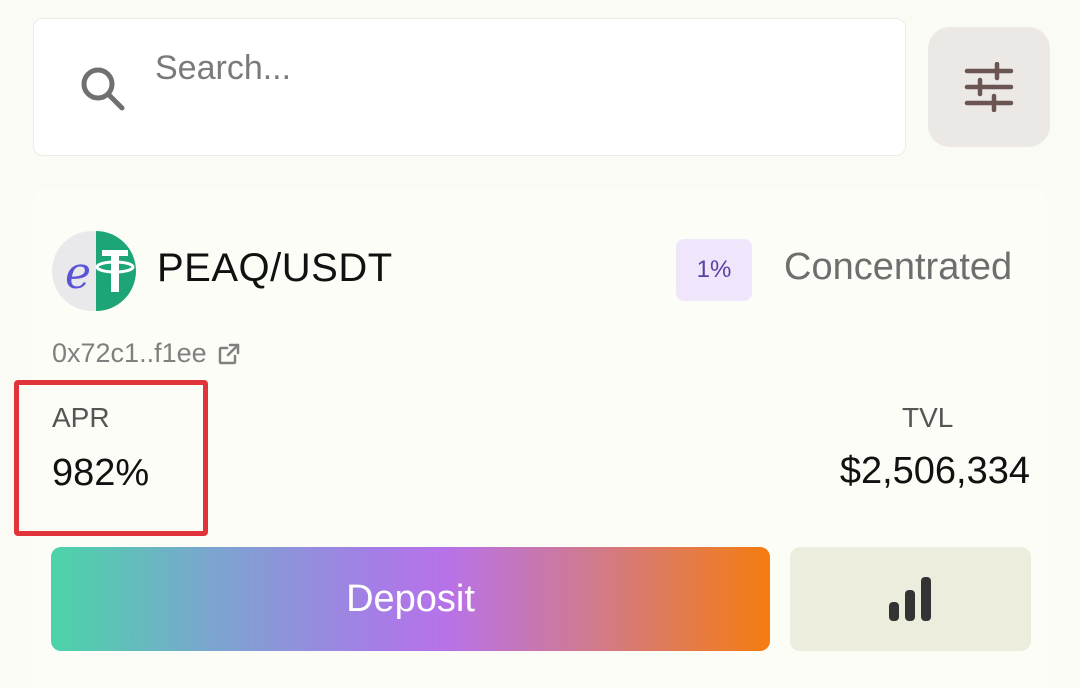  I want to click on apr-value: 982%, so click(101, 473).